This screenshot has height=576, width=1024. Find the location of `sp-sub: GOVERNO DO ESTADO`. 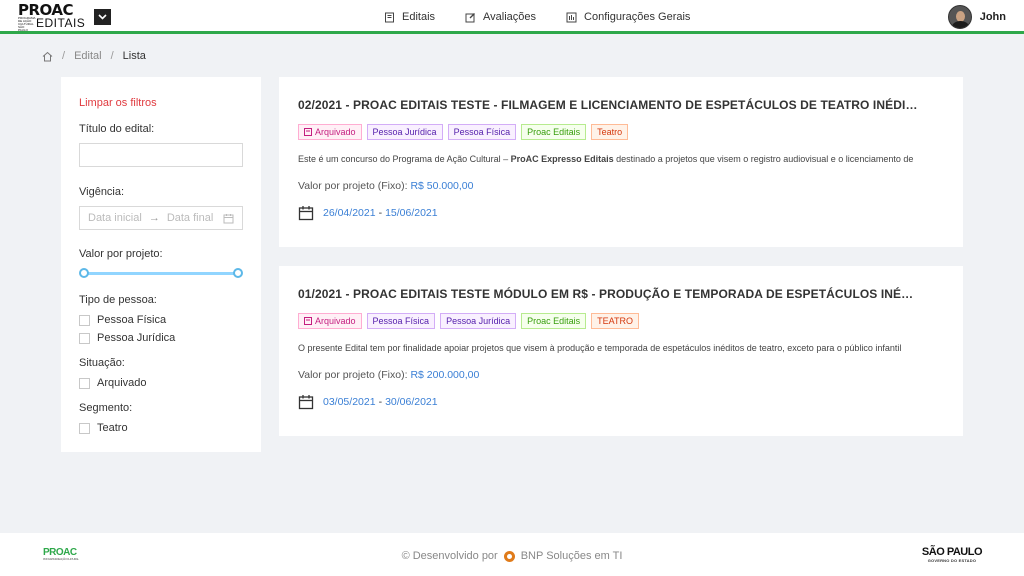

sp-sub: GOVERNO DO ESTADO is located at coordinates (952, 560).